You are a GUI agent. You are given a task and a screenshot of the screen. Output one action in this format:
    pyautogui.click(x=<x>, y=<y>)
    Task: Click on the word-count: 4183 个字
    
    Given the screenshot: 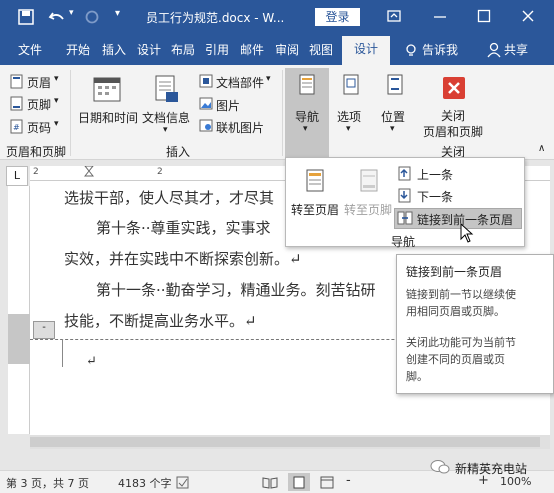 What is the action you would take?
    pyautogui.click(x=145, y=483)
    